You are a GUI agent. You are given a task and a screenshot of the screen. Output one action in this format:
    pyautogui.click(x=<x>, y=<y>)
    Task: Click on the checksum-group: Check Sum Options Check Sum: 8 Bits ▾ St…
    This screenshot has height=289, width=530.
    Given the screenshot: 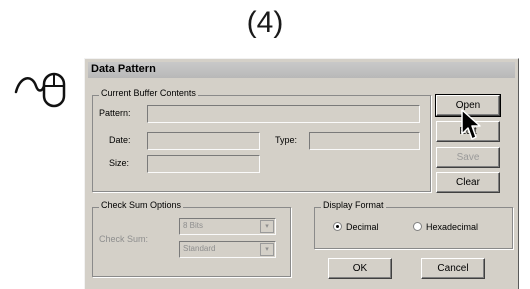 What is the action you would take?
    pyautogui.click(x=191, y=238)
    